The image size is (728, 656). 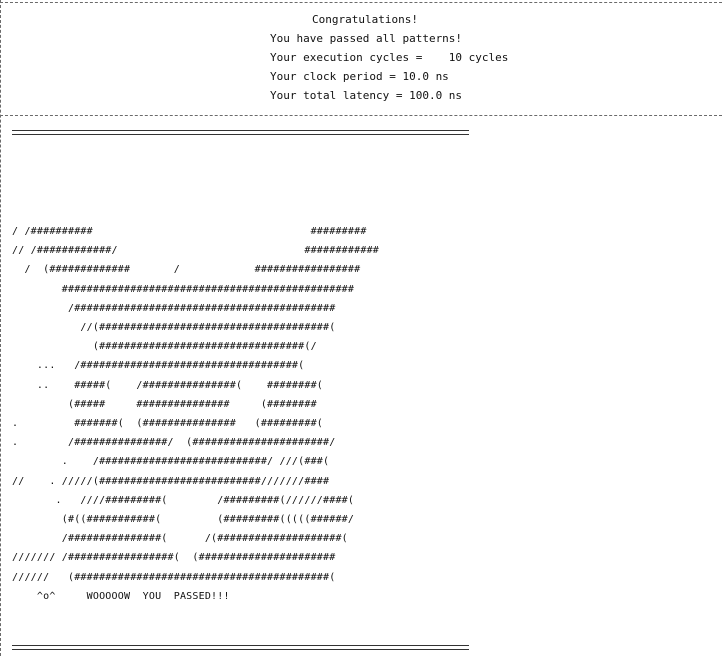 What do you see at coordinates (121, 596) in the screenshot?
I see `ascii-art-line: ^o^ WOOOOOW YOU PASSED!!!` at bounding box center [121, 596].